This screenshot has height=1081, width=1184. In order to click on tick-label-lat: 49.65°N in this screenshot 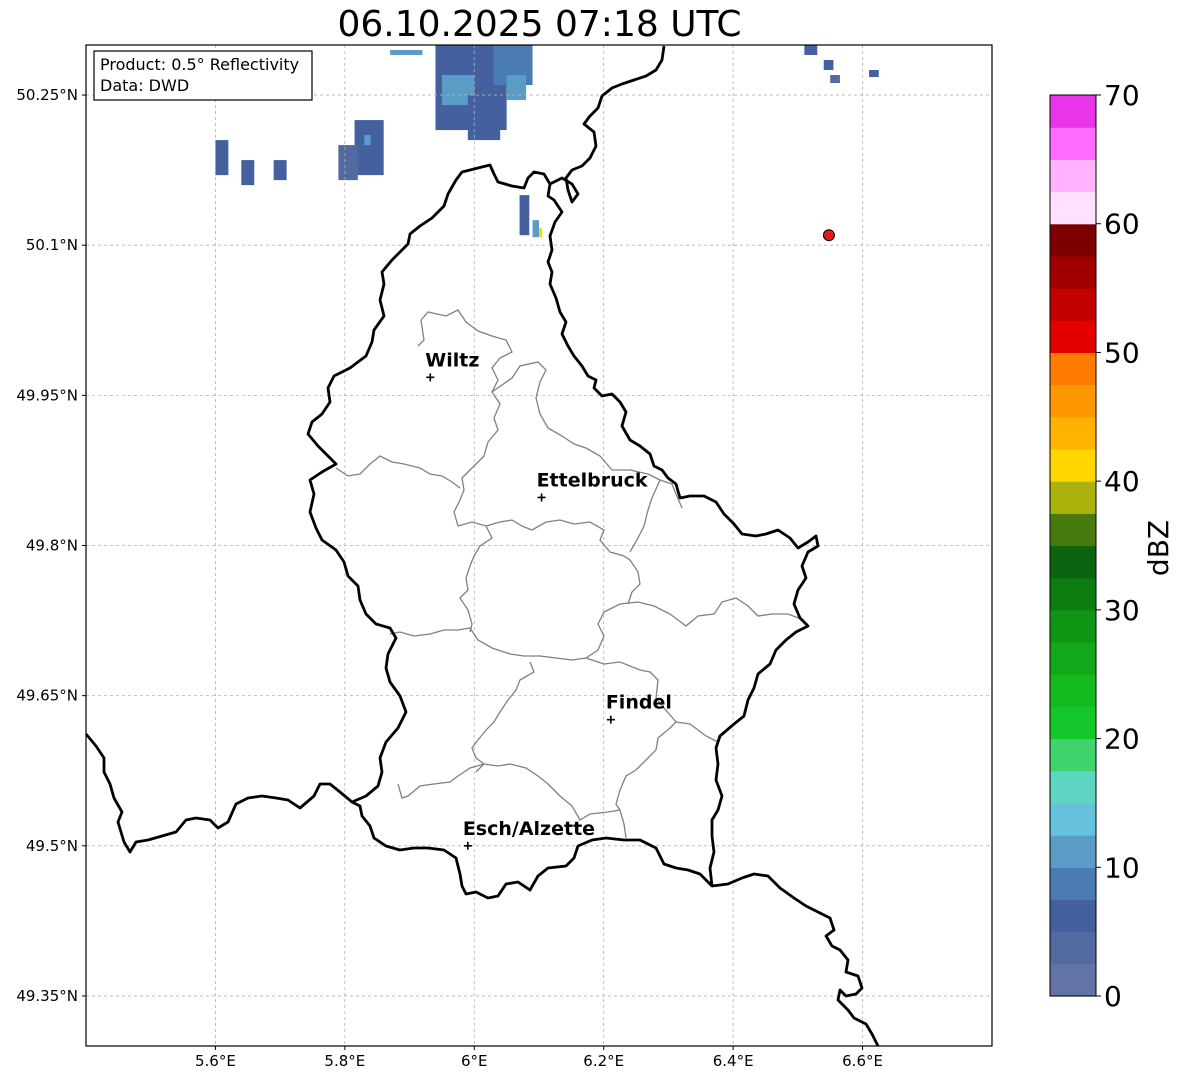, I will do `click(47, 696)`.